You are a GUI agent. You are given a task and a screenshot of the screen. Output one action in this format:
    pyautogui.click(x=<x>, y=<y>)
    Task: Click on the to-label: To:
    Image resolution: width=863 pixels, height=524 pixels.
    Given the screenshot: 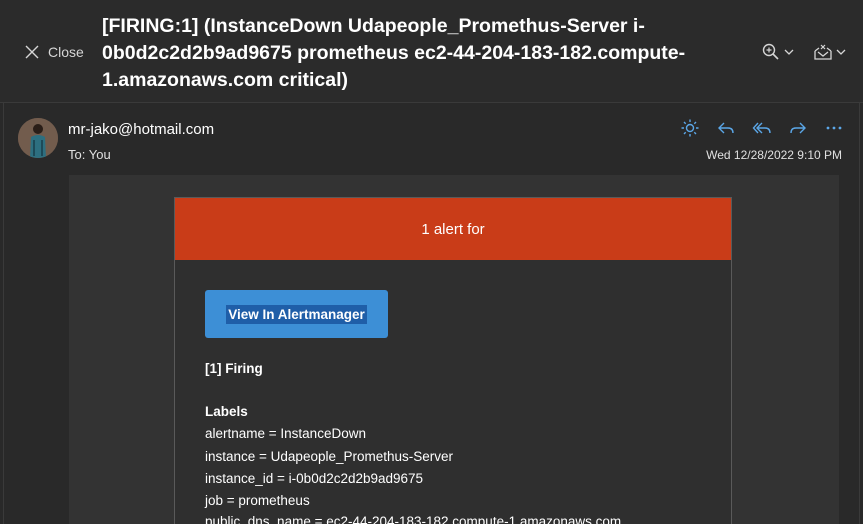 What is the action you would take?
    pyautogui.click(x=77, y=154)
    